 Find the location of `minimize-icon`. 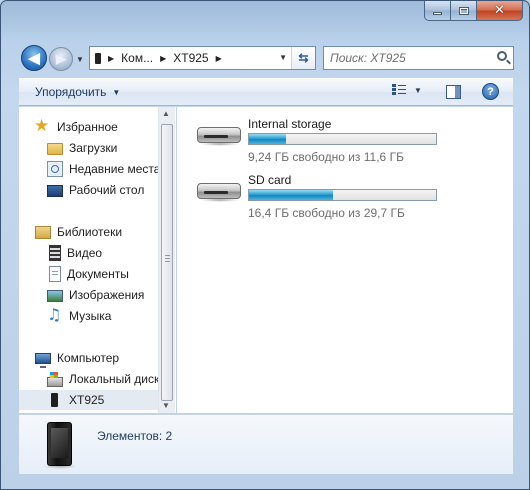

minimize-icon is located at coordinates (437, 13).